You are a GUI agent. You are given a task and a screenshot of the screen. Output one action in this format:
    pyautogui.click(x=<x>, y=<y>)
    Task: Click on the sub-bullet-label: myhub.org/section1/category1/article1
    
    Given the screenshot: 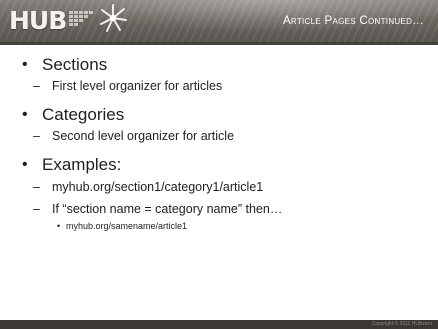 What is the action you would take?
    pyautogui.click(x=158, y=187)
    